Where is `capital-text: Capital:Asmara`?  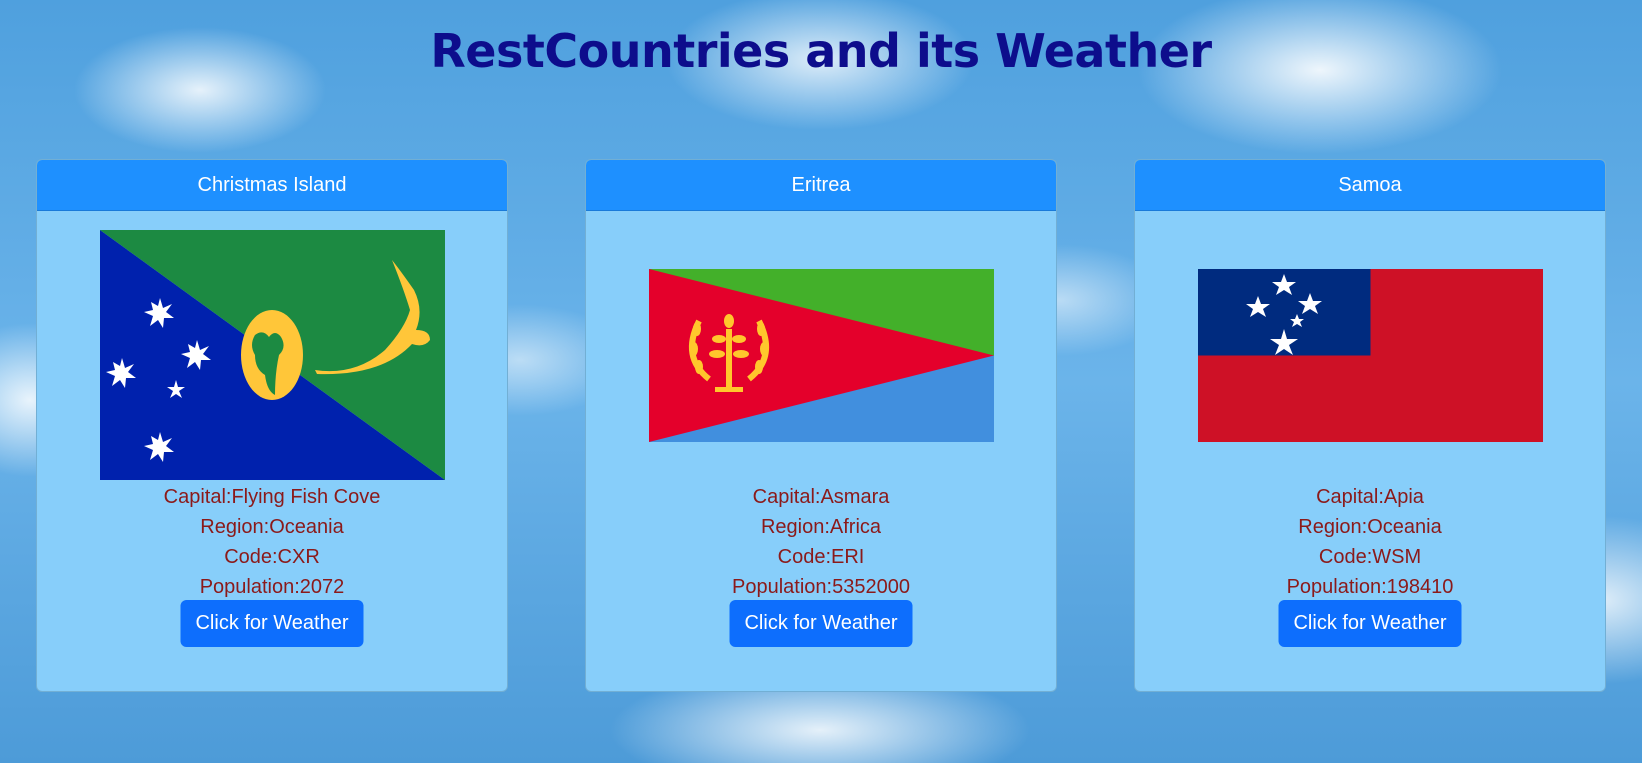 capital-text: Capital:Asmara is located at coordinates (821, 497).